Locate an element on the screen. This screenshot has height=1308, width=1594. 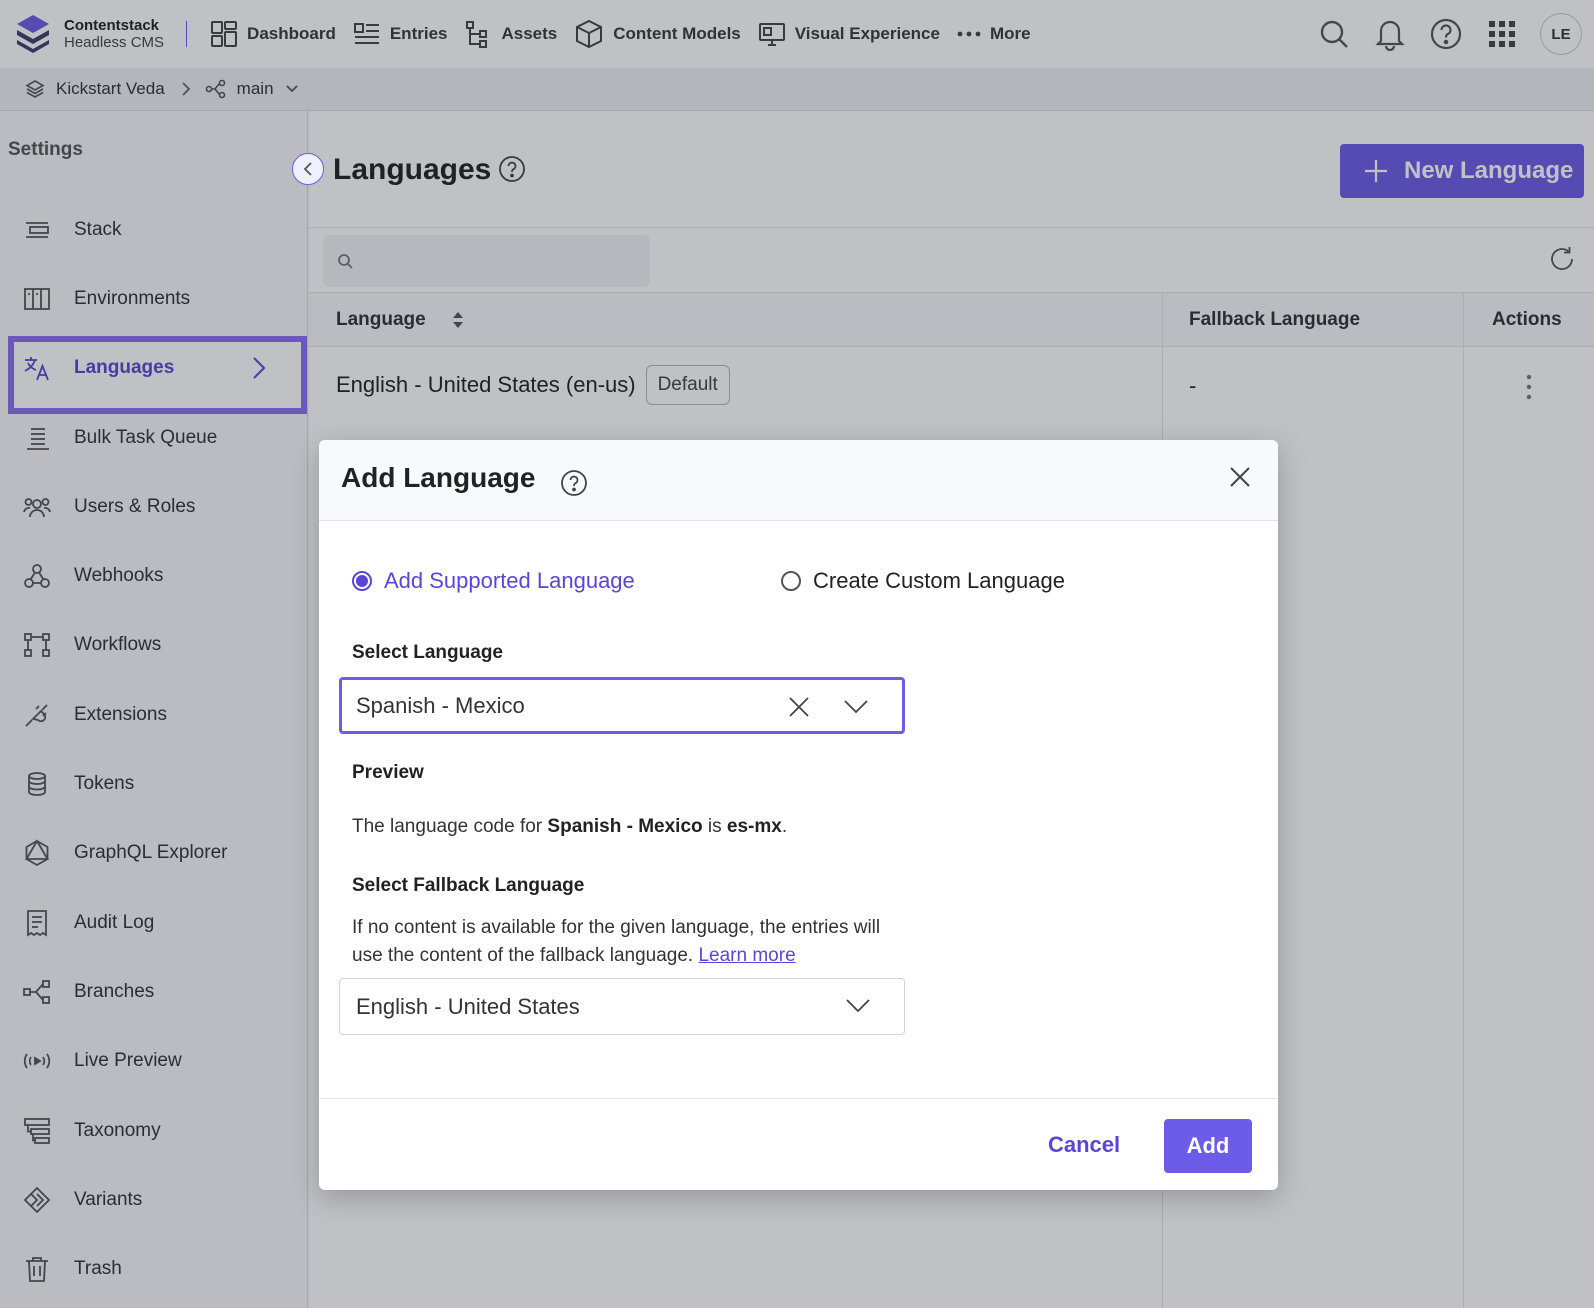
preview-label: Preview is located at coordinates (388, 772).